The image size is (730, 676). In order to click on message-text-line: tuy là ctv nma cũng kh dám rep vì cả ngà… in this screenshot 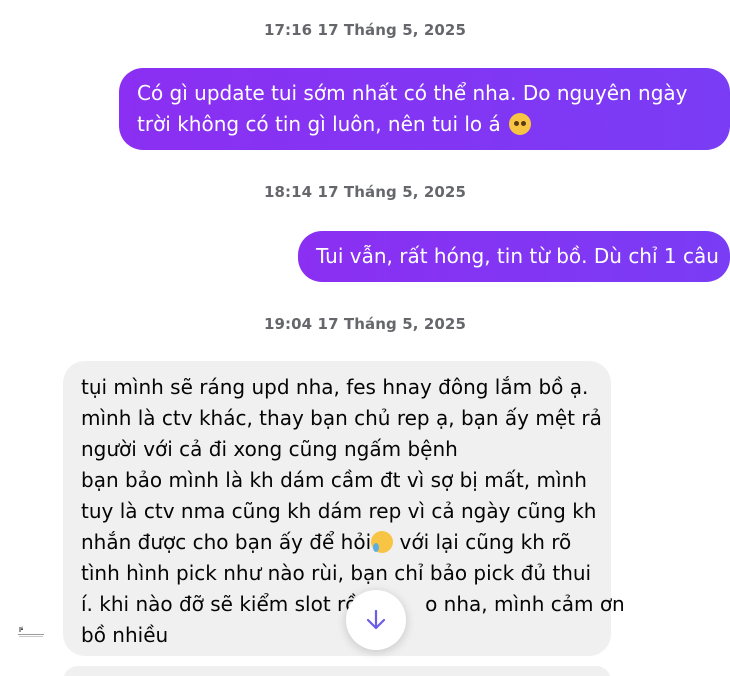, I will do `click(339, 511)`.